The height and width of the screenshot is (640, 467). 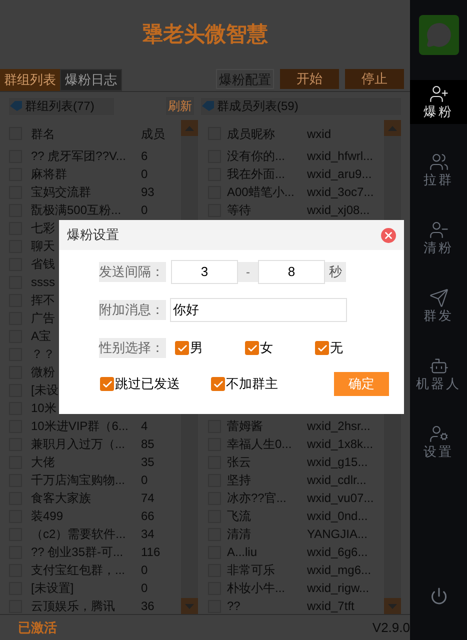 What do you see at coordinates (248, 272) in the screenshot?
I see `range-dash: -` at bounding box center [248, 272].